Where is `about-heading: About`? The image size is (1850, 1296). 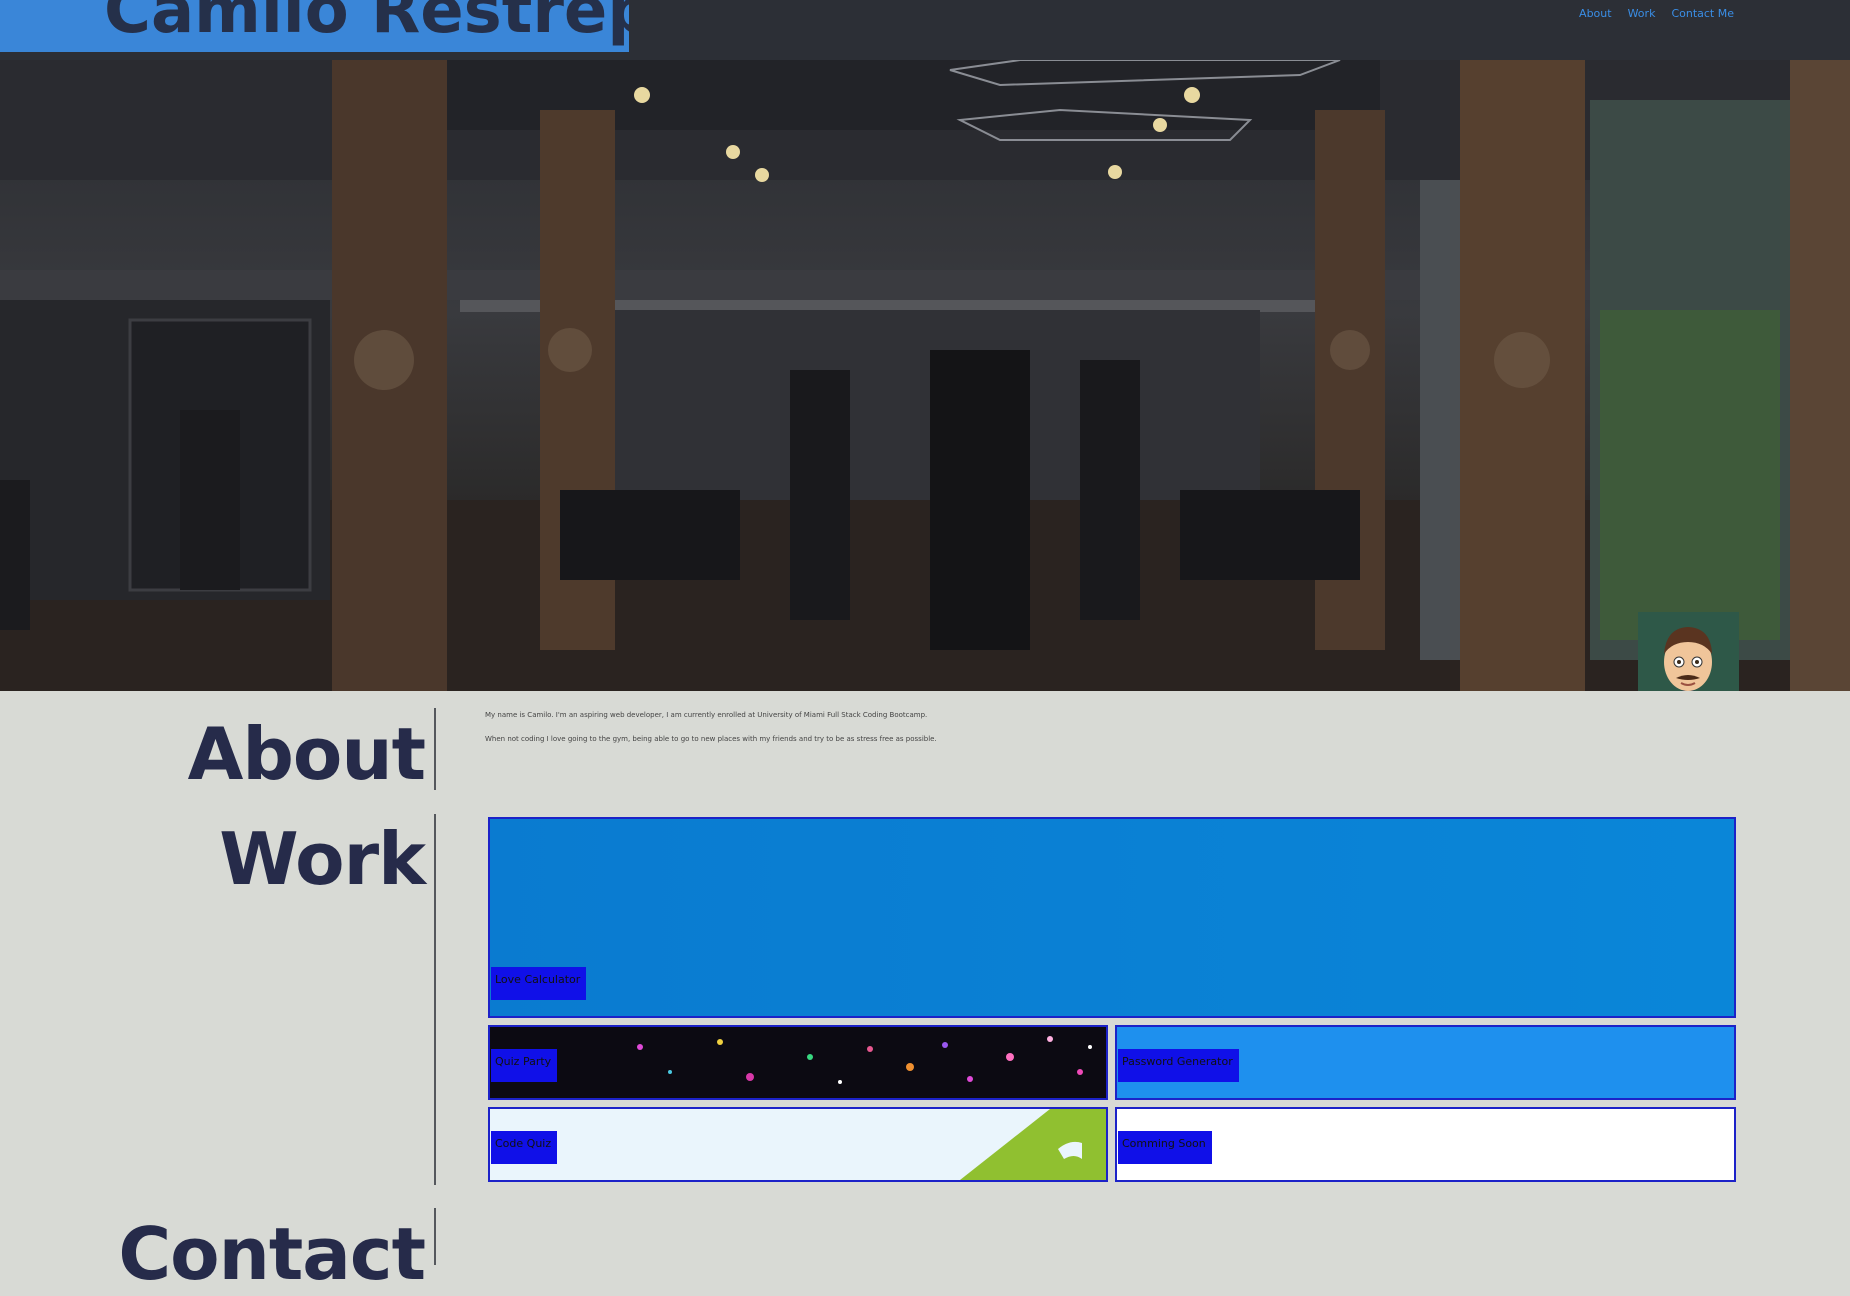 about-heading: About is located at coordinates (306, 754).